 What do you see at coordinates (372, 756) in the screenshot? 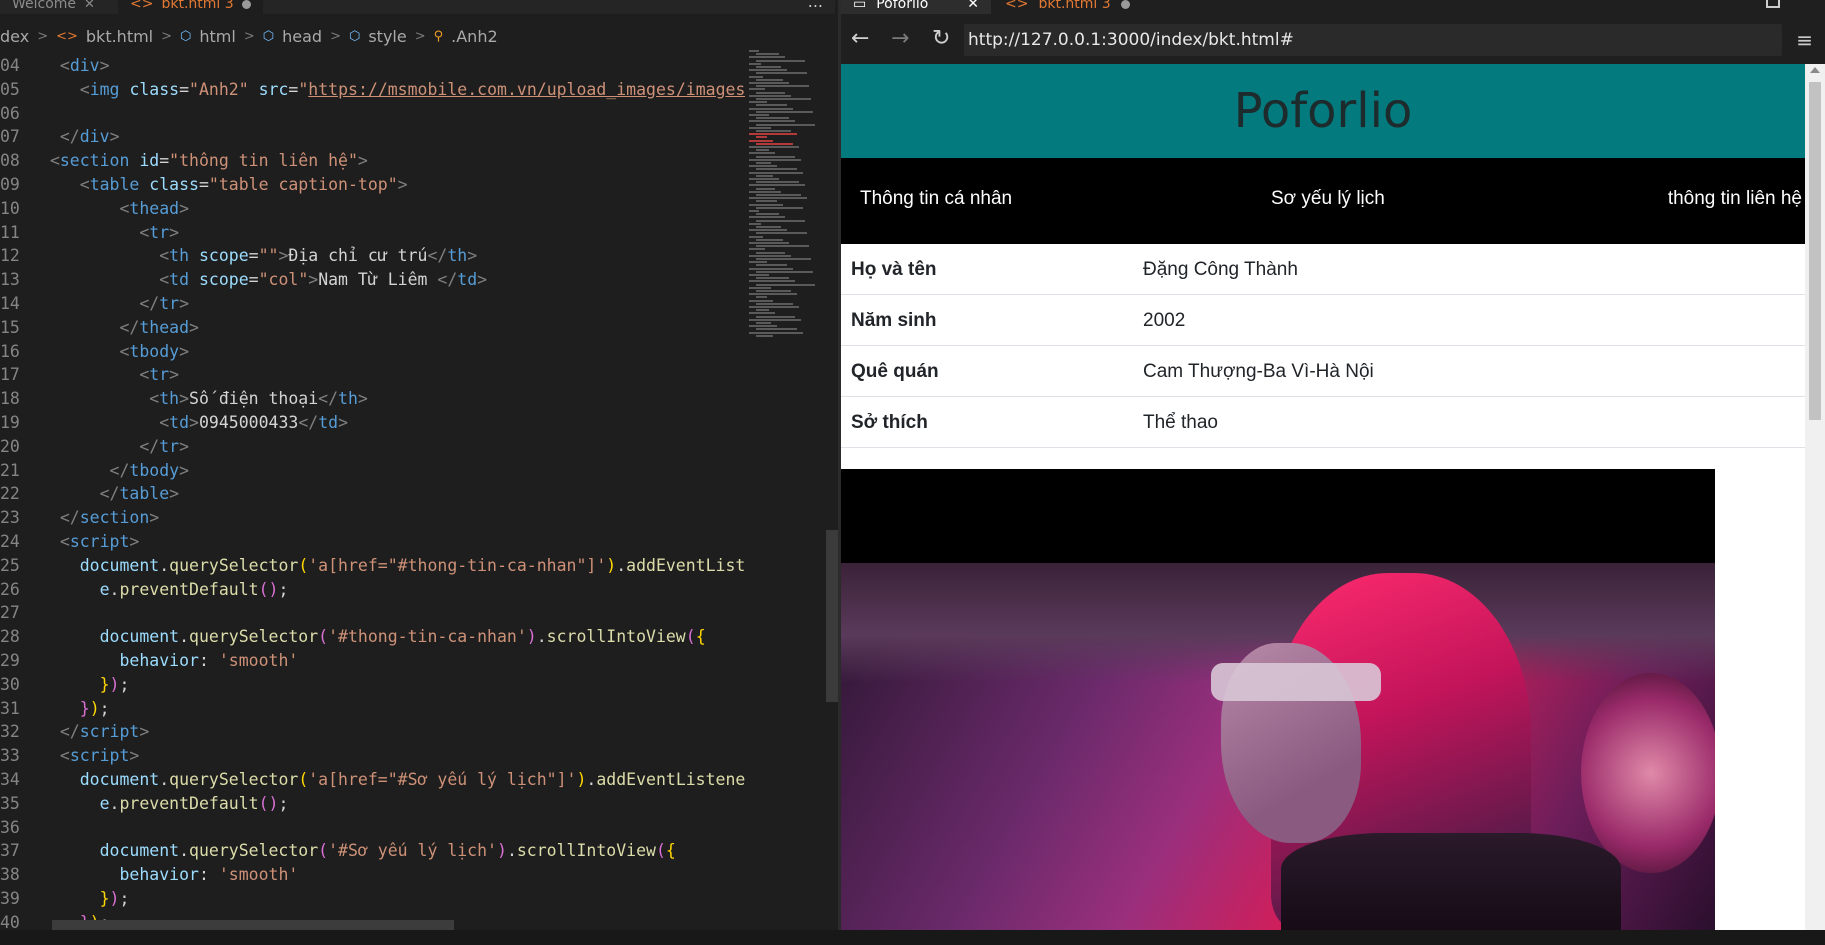
I see `code-line: 33 <script>` at bounding box center [372, 756].